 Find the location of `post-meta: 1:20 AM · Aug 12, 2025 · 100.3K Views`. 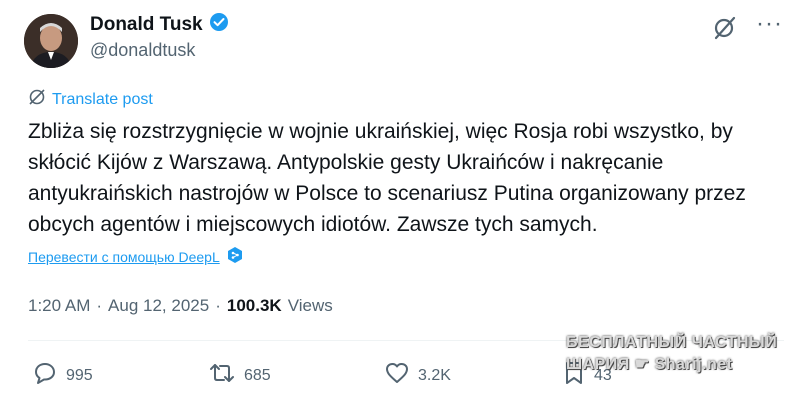

post-meta: 1:20 AM · Aug 12, 2025 · 100.3K Views is located at coordinates (180, 306).